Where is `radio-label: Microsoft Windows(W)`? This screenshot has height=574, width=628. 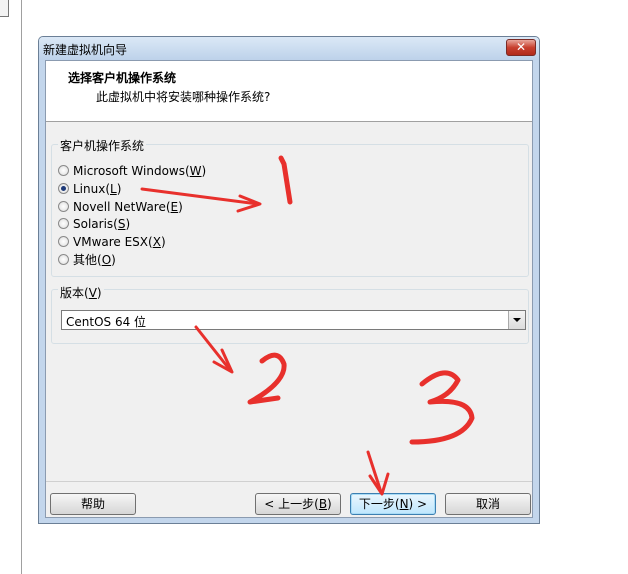
radio-label: Microsoft Windows(W) is located at coordinates (140, 170).